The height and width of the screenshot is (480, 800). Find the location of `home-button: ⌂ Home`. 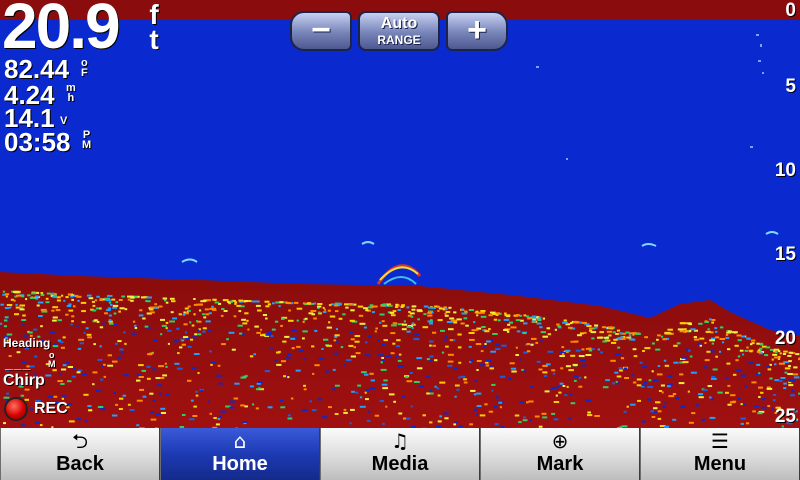

home-button: ⌂ Home is located at coordinates (240, 454).